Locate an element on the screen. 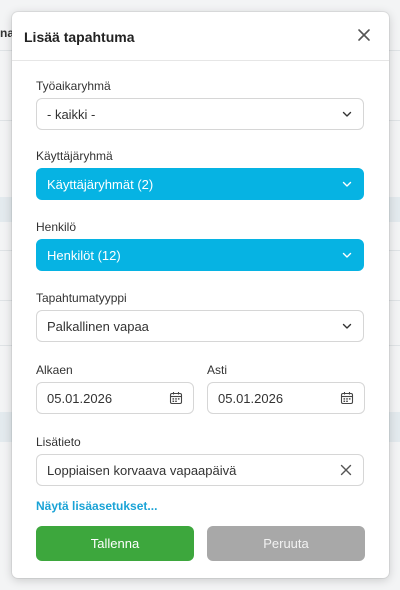  start-date-value: 05.01.2026 is located at coordinates (80, 398).